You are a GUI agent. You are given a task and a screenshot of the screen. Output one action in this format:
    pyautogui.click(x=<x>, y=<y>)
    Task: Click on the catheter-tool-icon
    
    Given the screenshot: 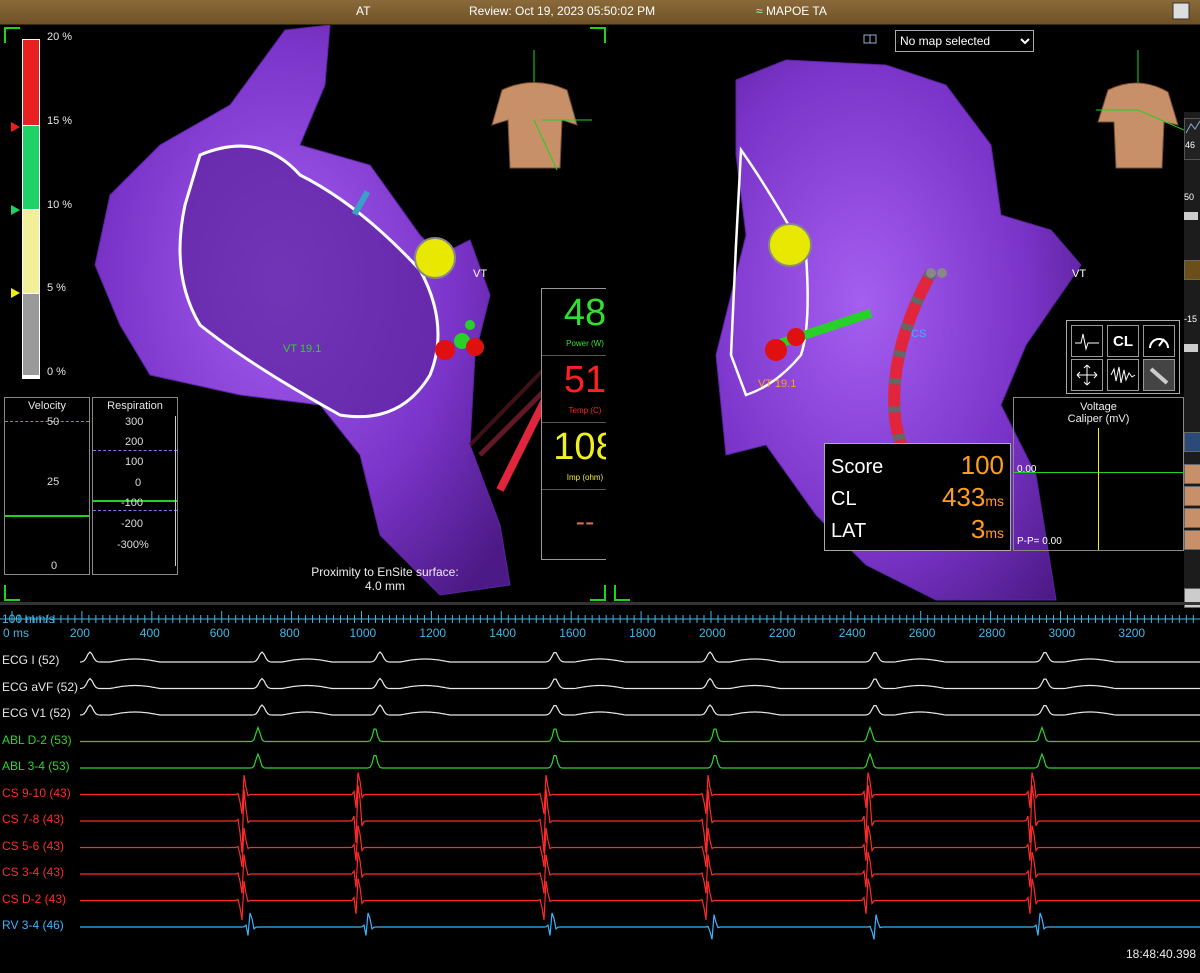 What is the action you would take?
    pyautogui.click(x=1159, y=375)
    